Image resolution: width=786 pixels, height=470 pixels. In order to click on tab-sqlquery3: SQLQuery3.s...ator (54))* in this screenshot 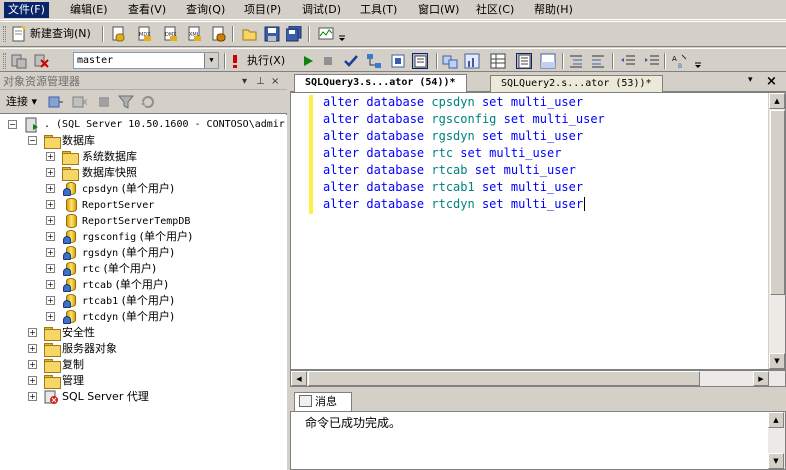, I will do `click(380, 83)`.